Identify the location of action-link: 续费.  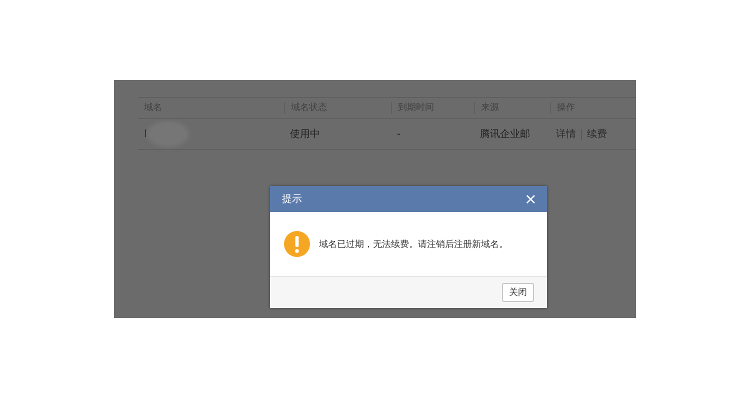
(597, 134).